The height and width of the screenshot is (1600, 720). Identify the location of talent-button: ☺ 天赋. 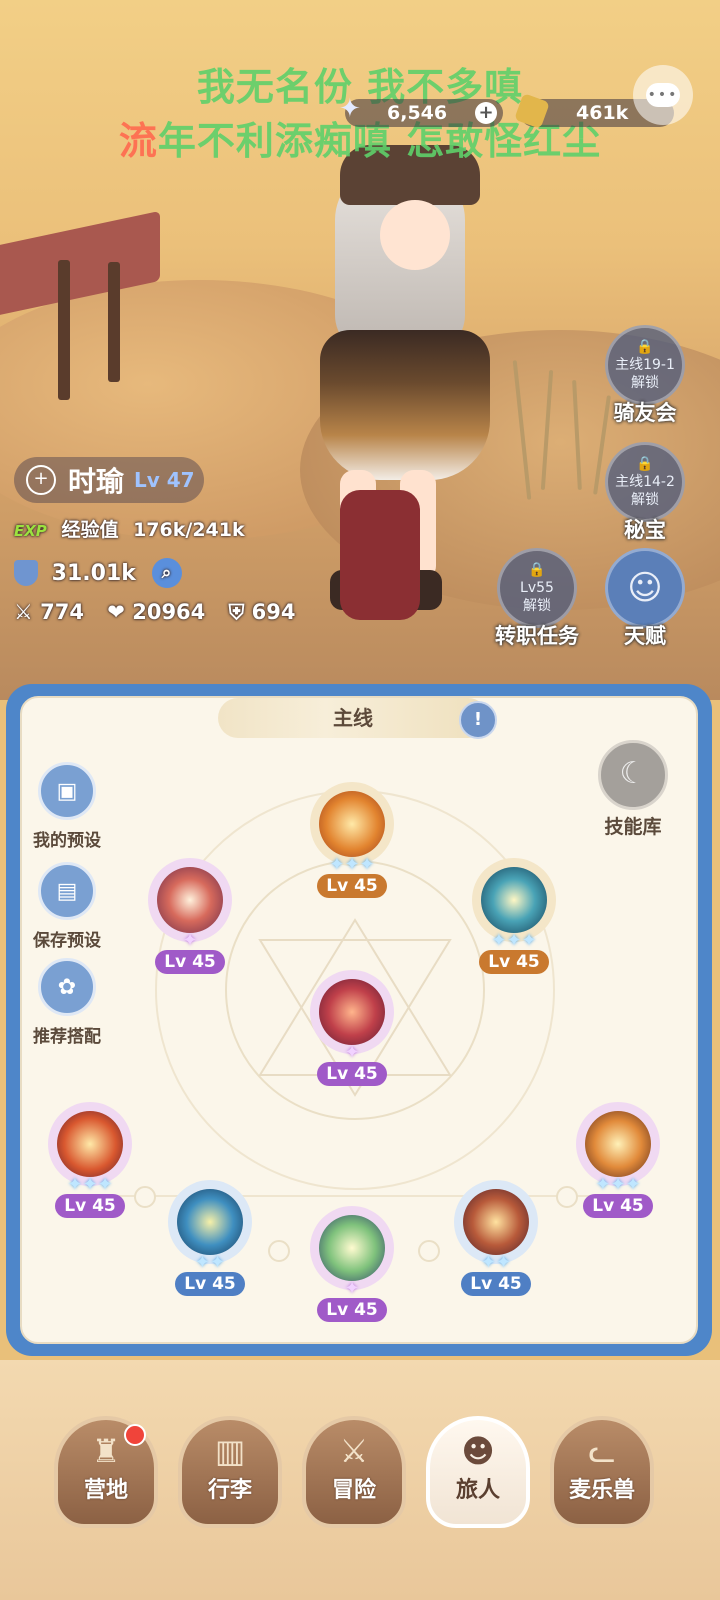
(645, 599).